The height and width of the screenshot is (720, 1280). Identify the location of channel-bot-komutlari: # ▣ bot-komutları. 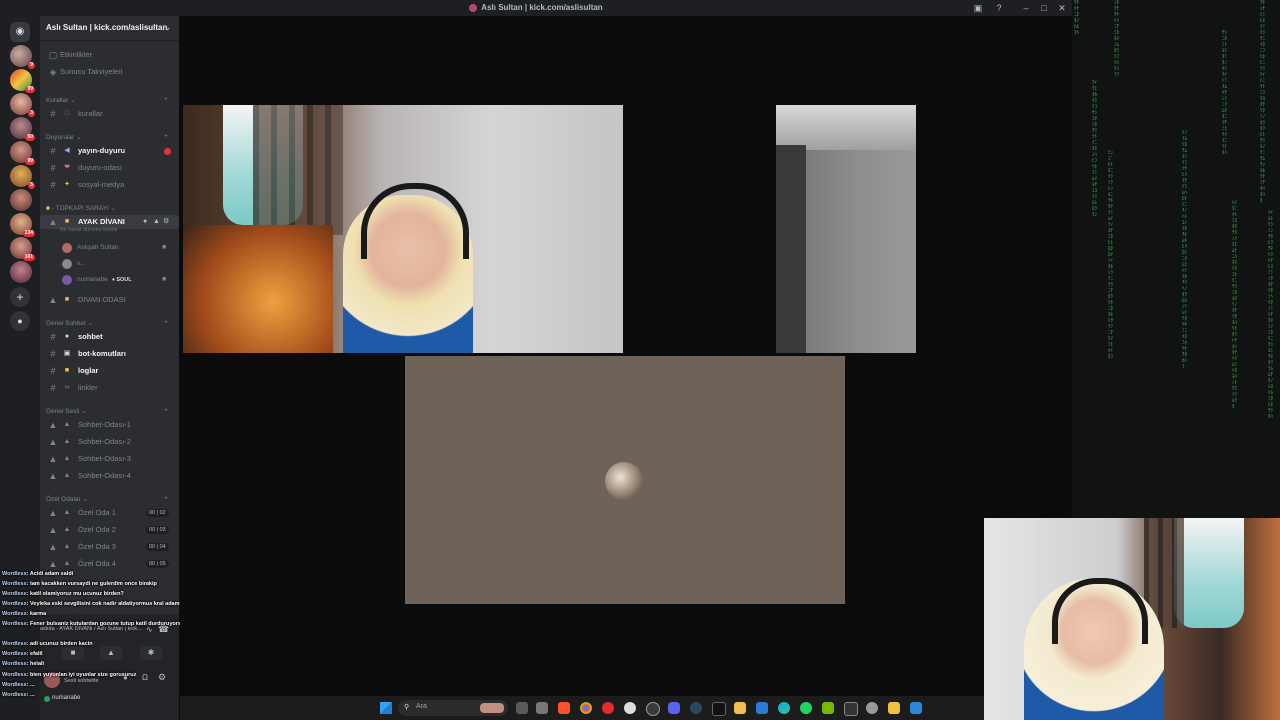
(109, 354).